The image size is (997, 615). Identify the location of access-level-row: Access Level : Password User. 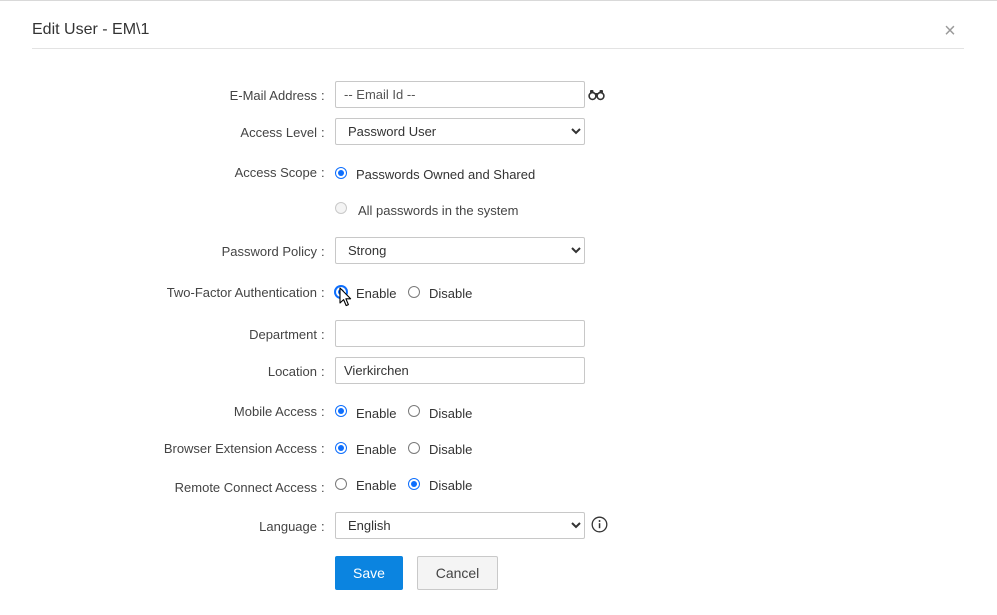
(498, 132).